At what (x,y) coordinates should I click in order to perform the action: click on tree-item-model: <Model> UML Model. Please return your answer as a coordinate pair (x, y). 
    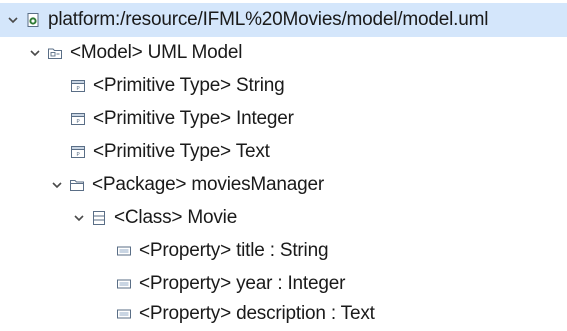
    Looking at the image, I should click on (135, 53).